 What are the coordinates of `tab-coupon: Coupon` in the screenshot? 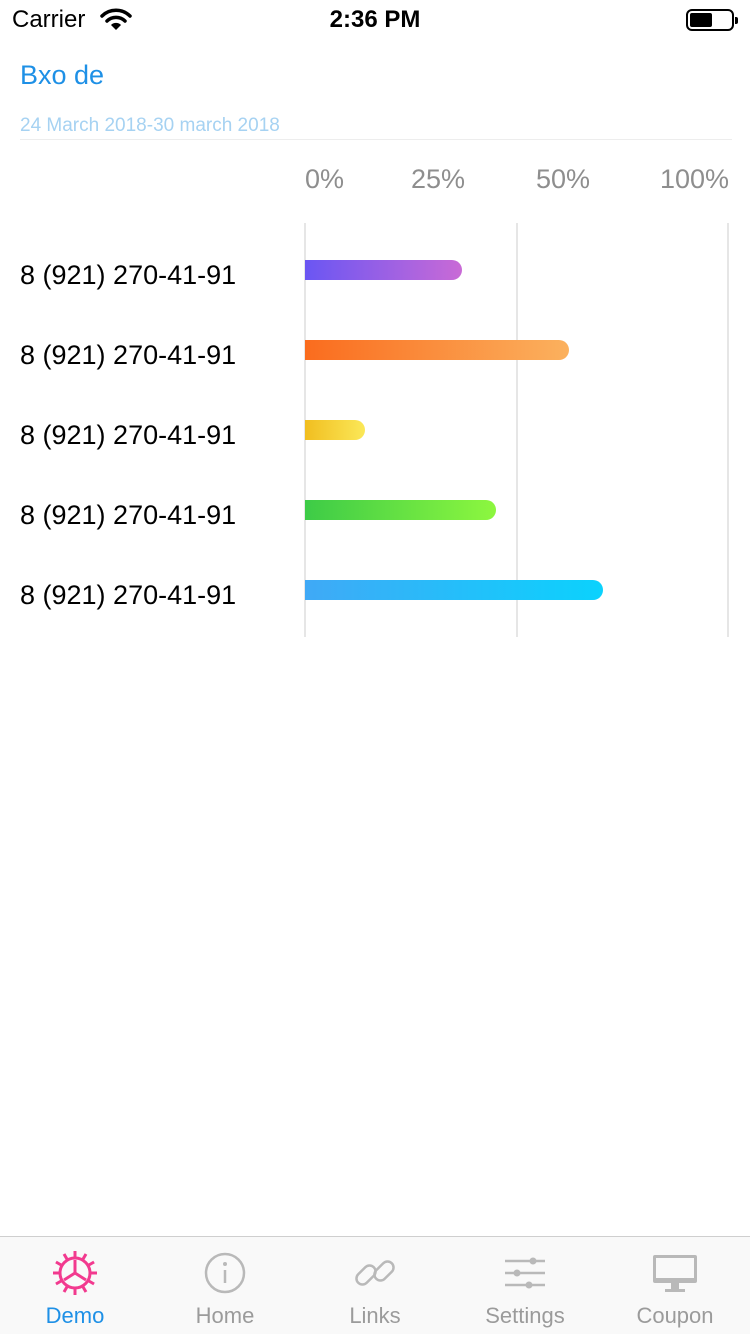 It's located at (675, 1285).